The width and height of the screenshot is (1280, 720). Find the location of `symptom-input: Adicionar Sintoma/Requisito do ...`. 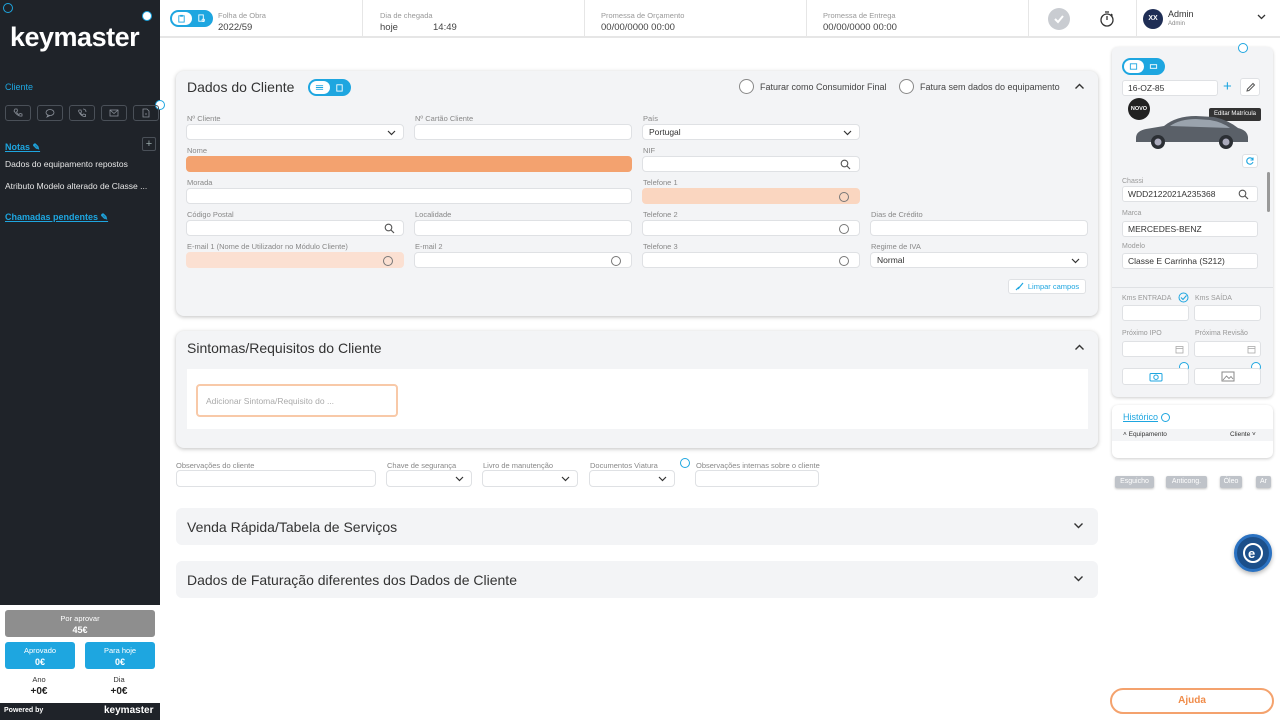

symptom-input: Adicionar Sintoma/Requisito do ... is located at coordinates (297, 400).